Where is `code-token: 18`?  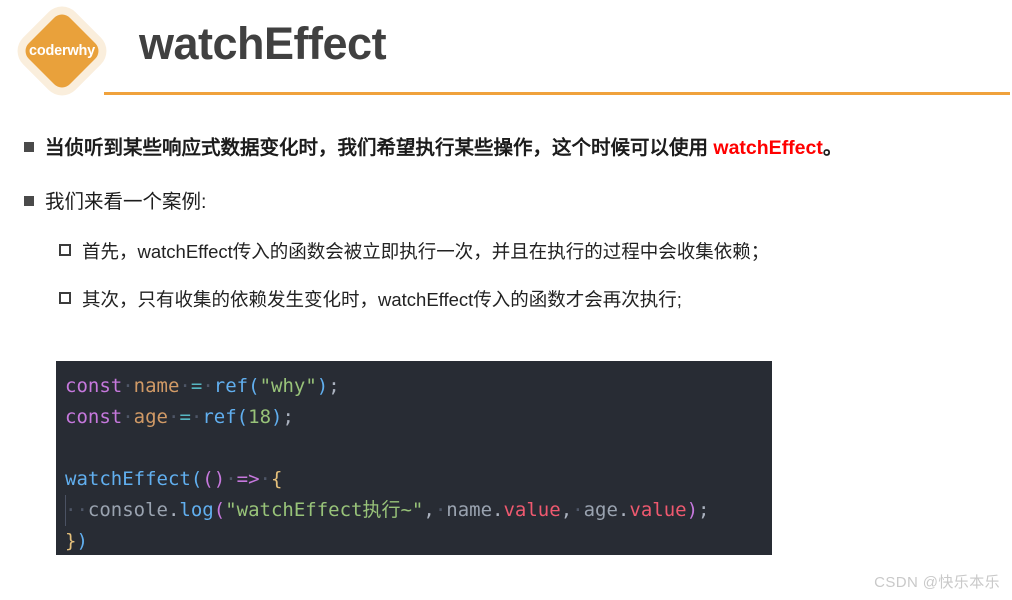 code-token: 18 is located at coordinates (260, 417).